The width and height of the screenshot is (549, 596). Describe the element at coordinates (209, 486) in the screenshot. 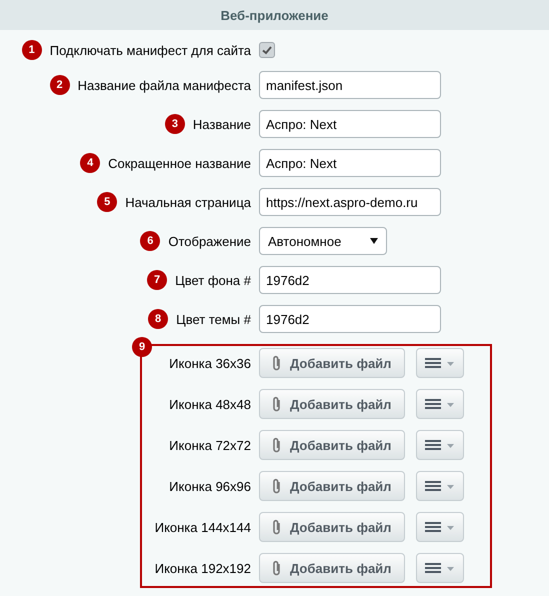

I see `icon-size-label: Иконка 96x96` at that location.